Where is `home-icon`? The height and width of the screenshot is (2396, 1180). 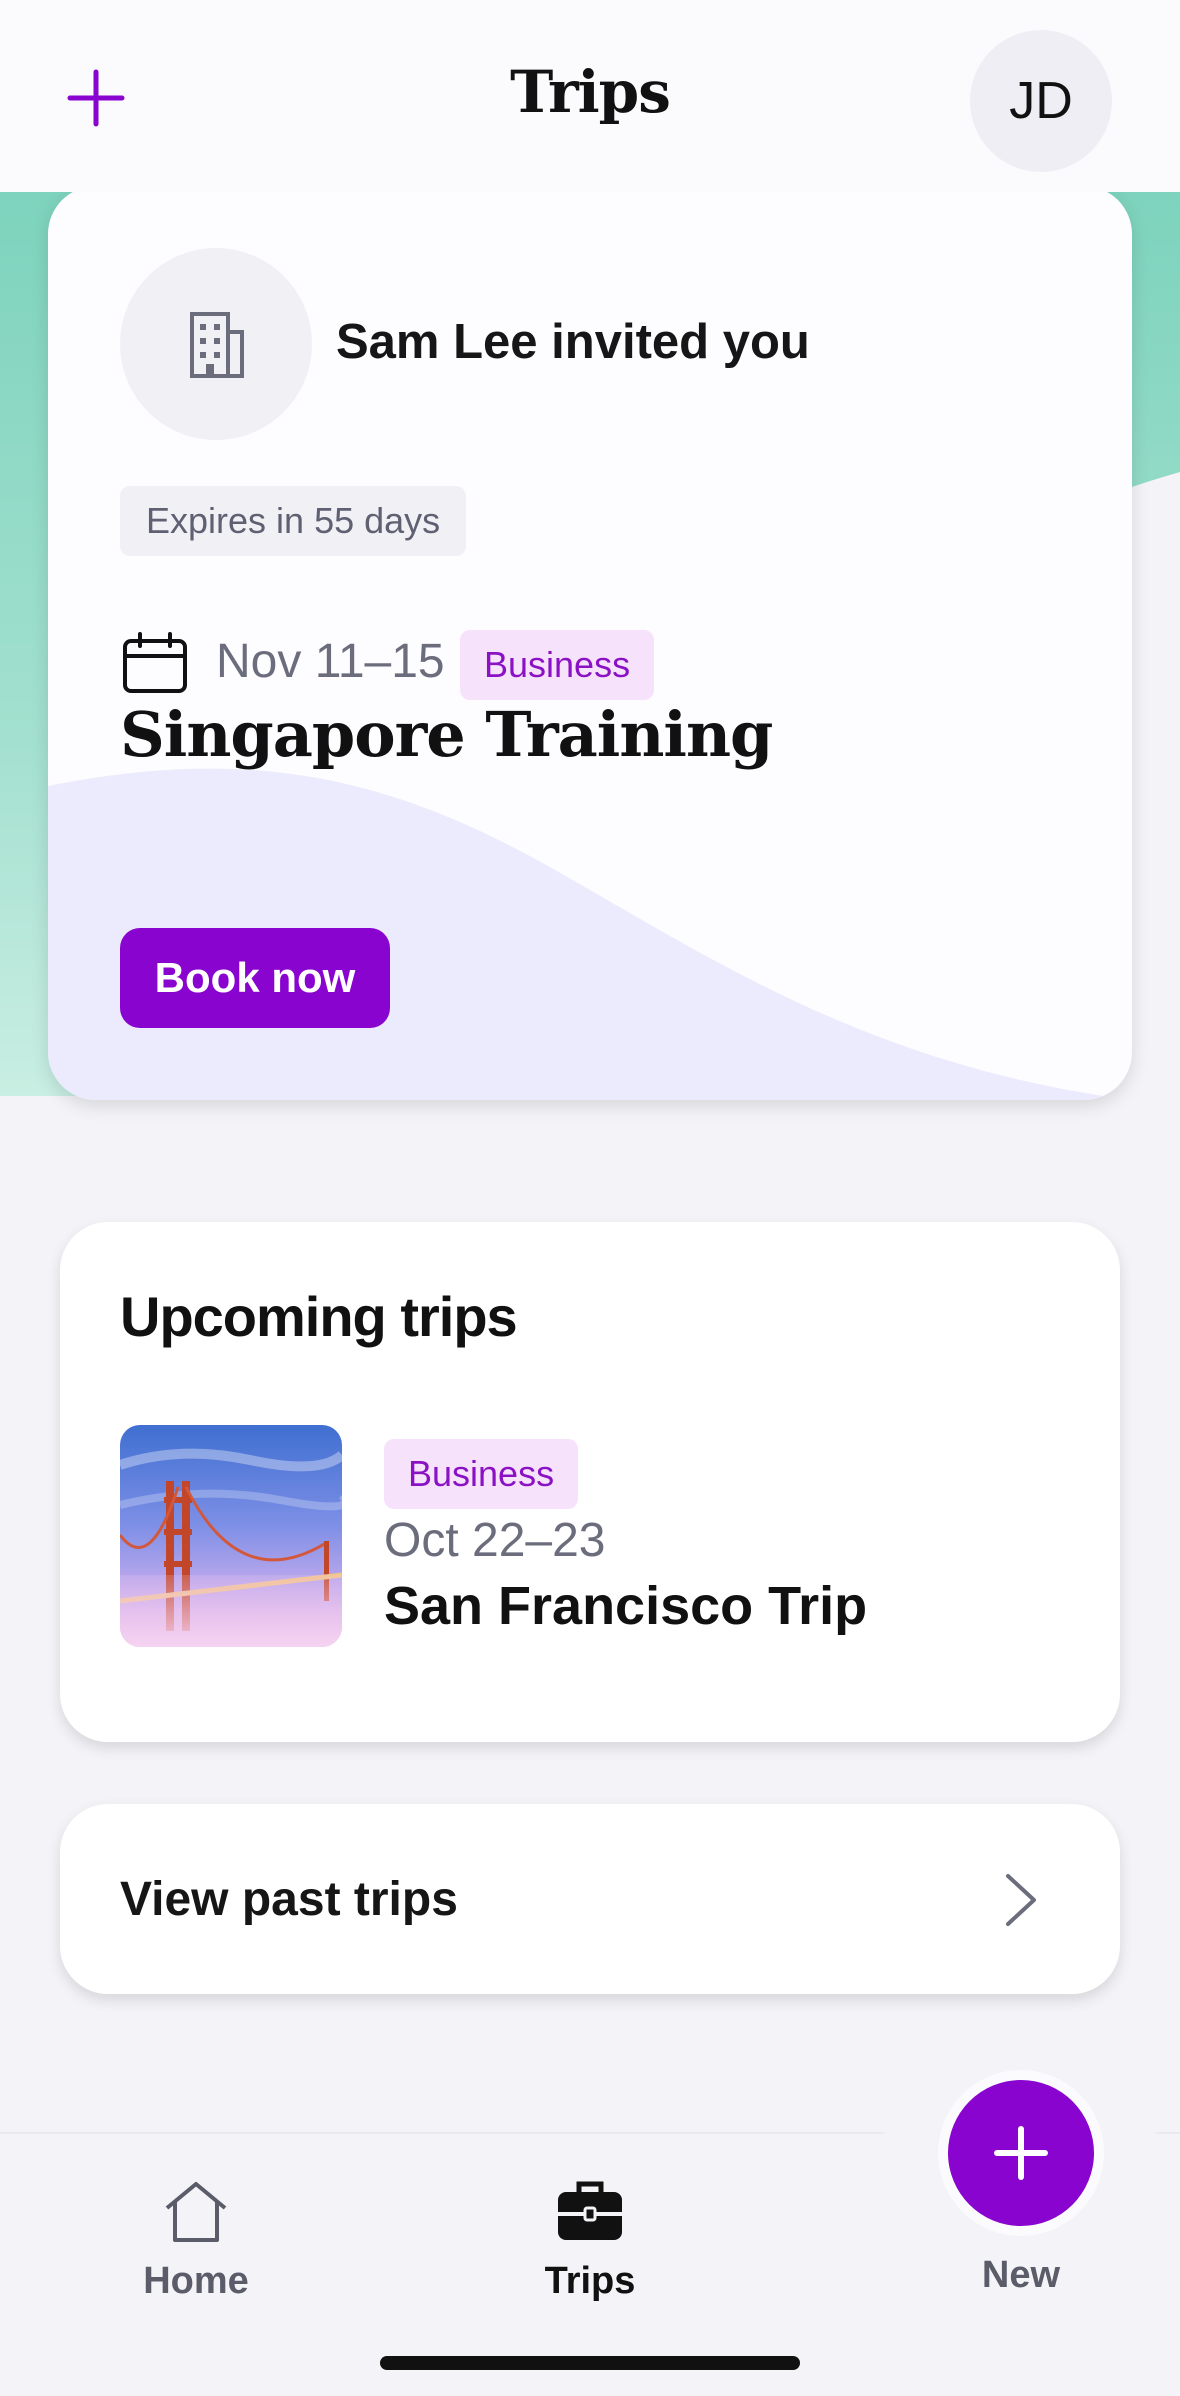
home-icon is located at coordinates (196, 2212).